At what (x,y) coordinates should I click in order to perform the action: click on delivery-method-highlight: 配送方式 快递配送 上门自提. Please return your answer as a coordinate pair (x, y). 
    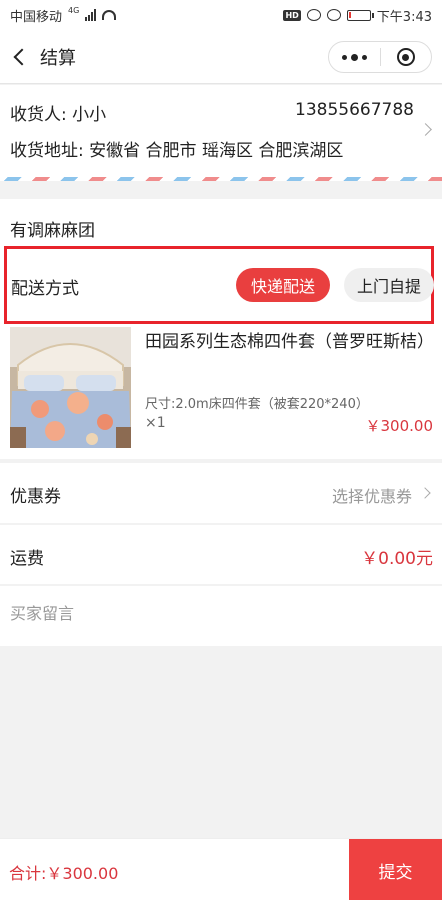
    Looking at the image, I should click on (219, 285).